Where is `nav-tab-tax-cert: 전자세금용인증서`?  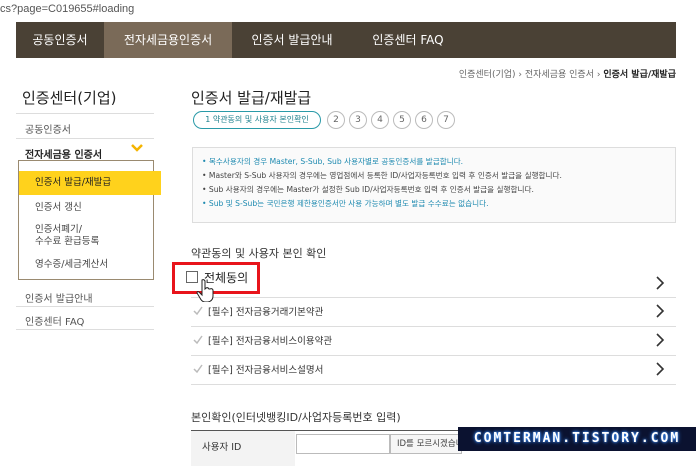
nav-tab-tax-cert: 전자세금용인증서 is located at coordinates (168, 40).